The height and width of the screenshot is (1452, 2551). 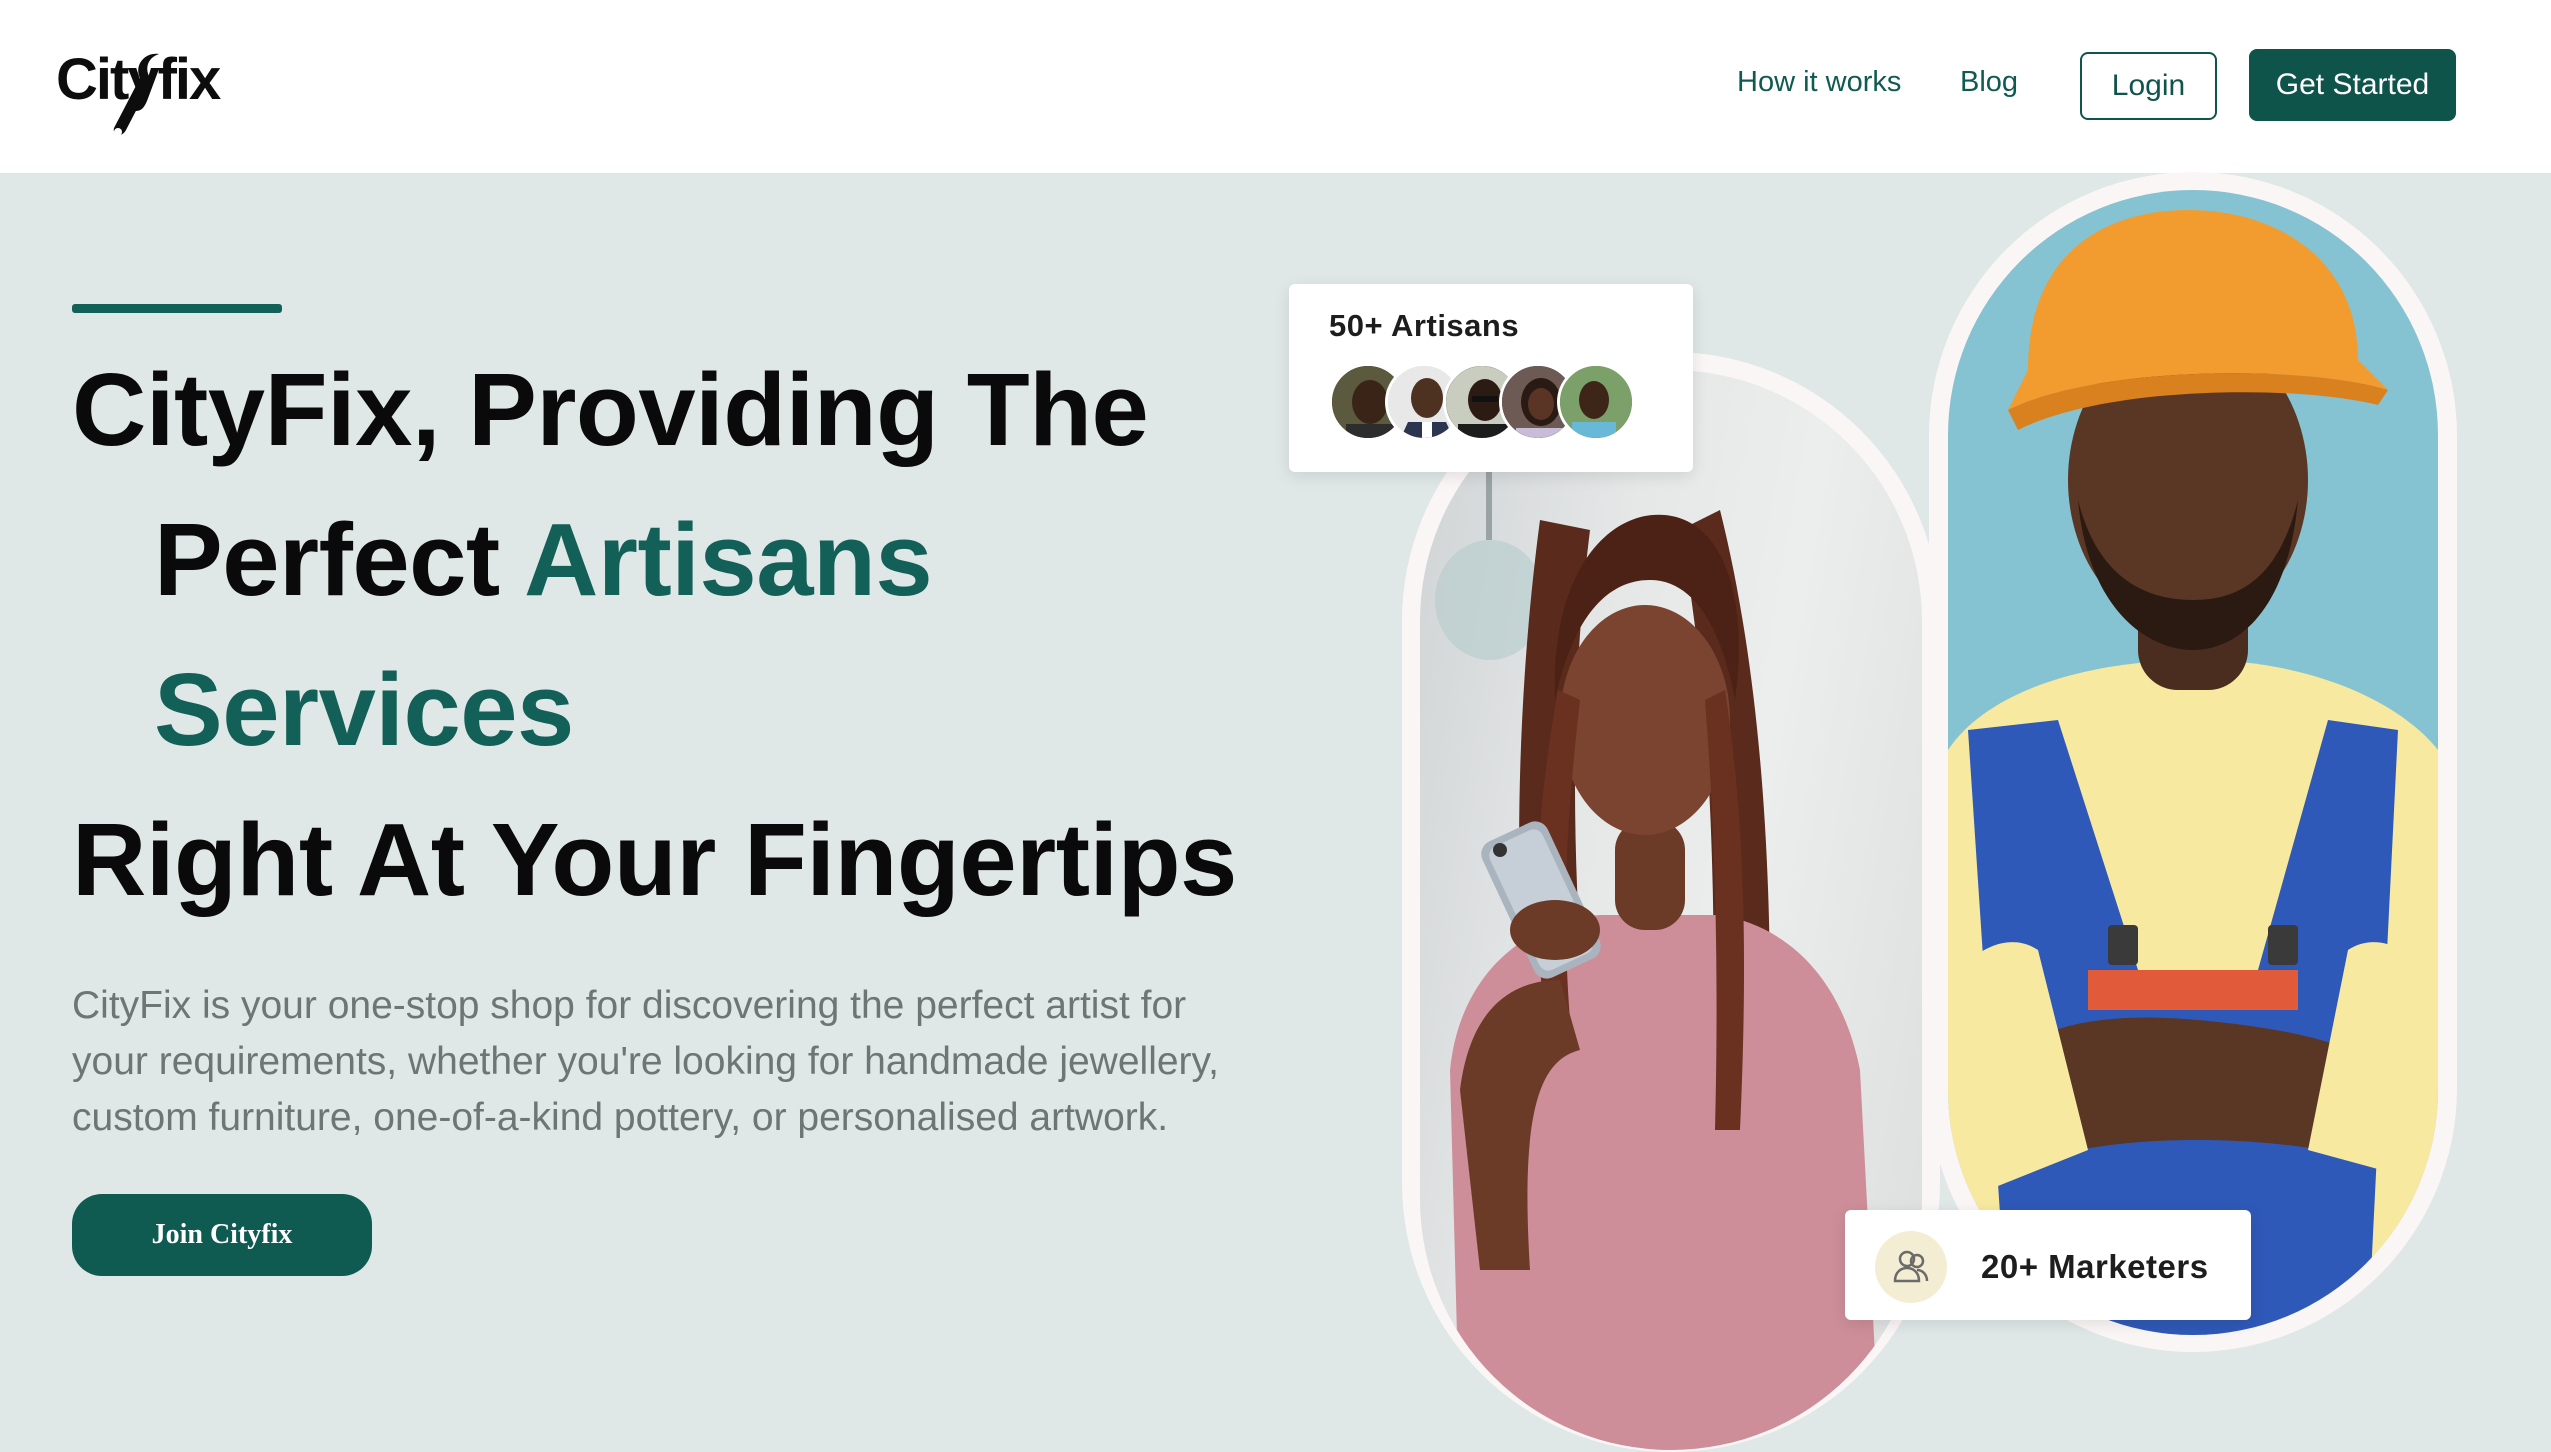 What do you see at coordinates (610, 409) in the screenshot?
I see `hero-title-line-1: CityFix, Providing The` at bounding box center [610, 409].